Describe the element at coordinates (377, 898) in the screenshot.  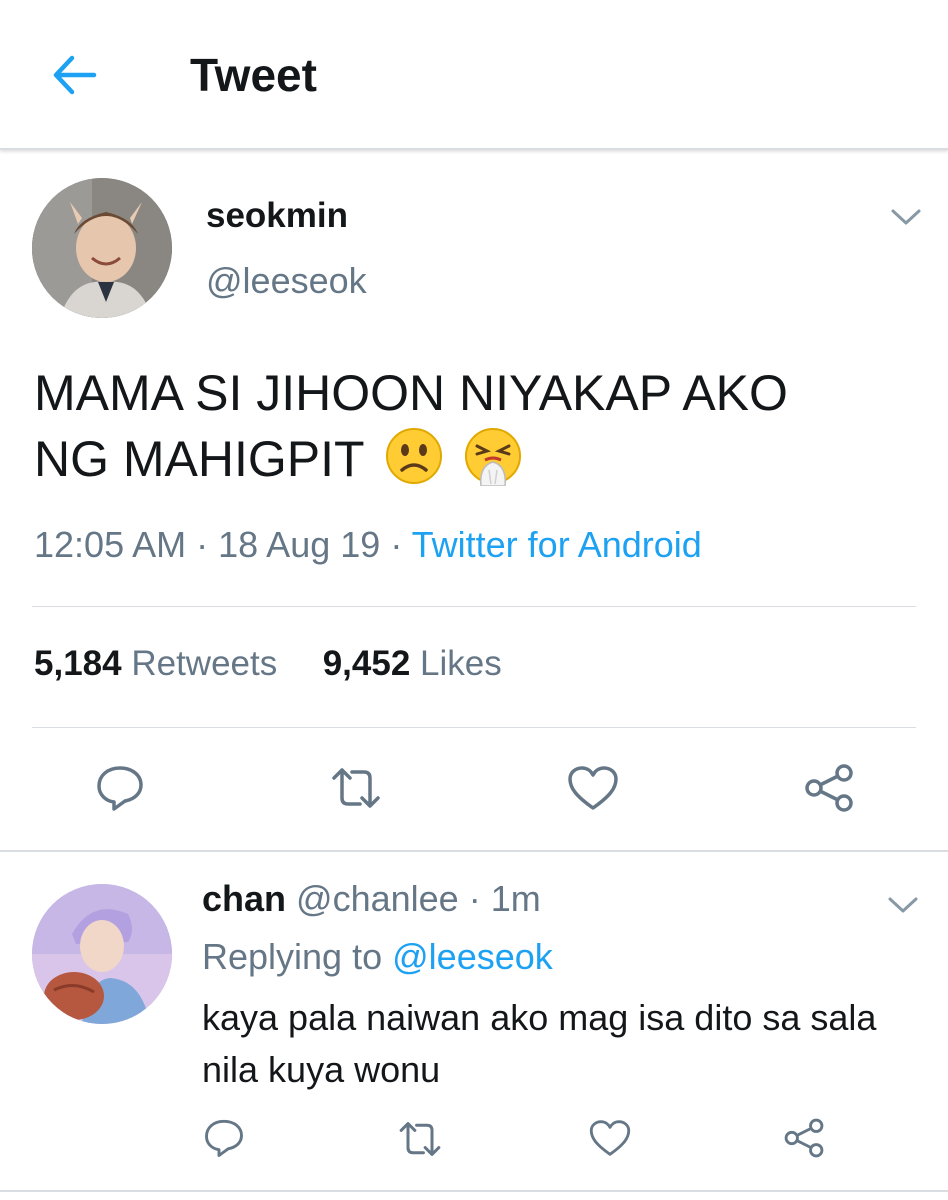
I see `reply-handle: @chanlee` at that location.